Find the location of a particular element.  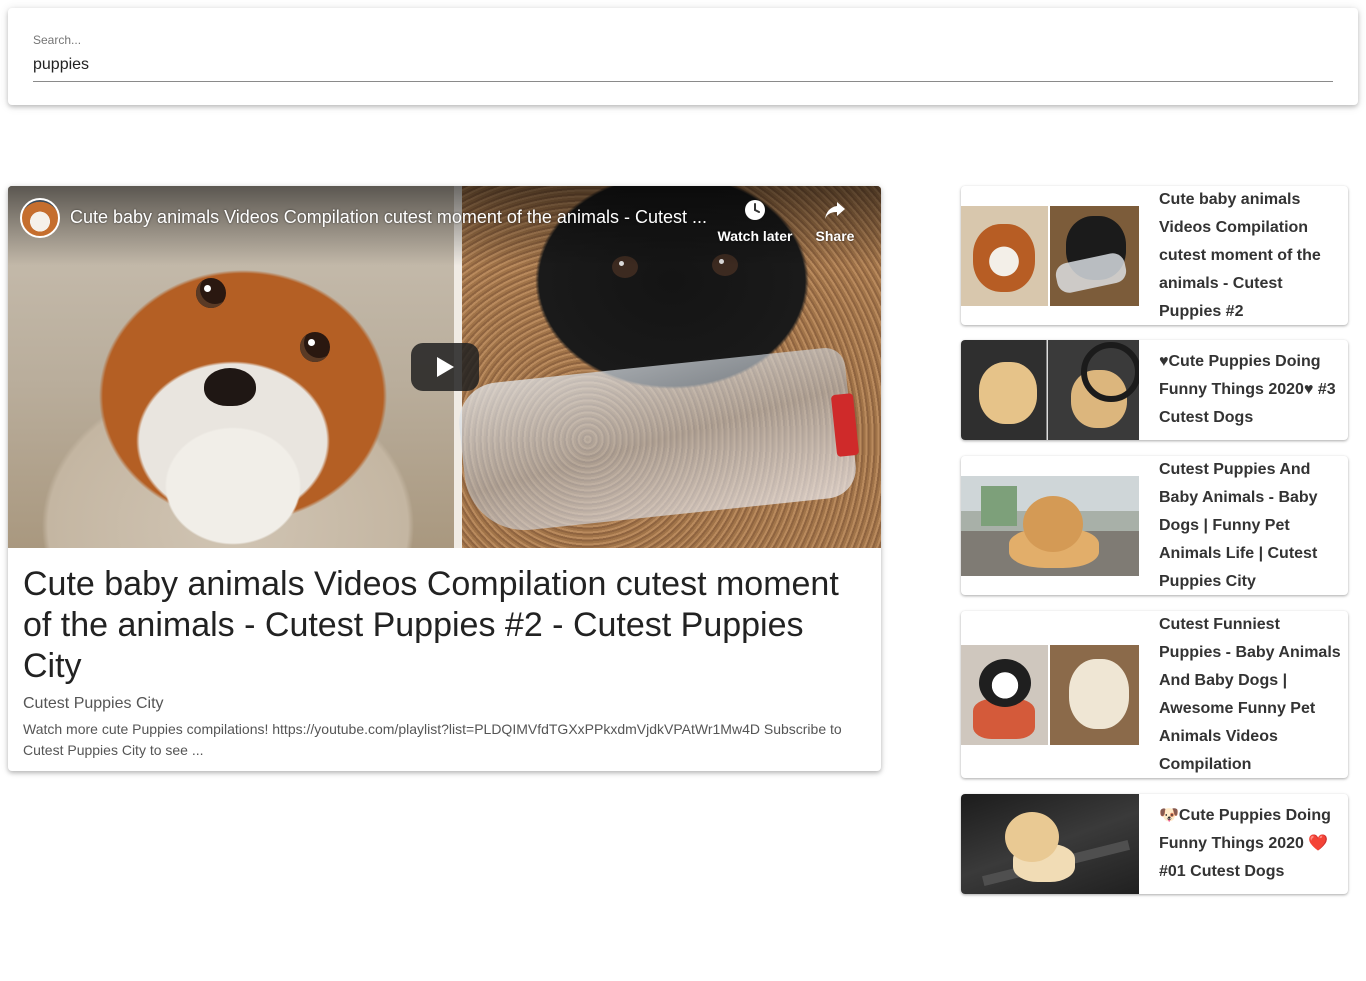

clock-icon is located at coordinates (755, 210).